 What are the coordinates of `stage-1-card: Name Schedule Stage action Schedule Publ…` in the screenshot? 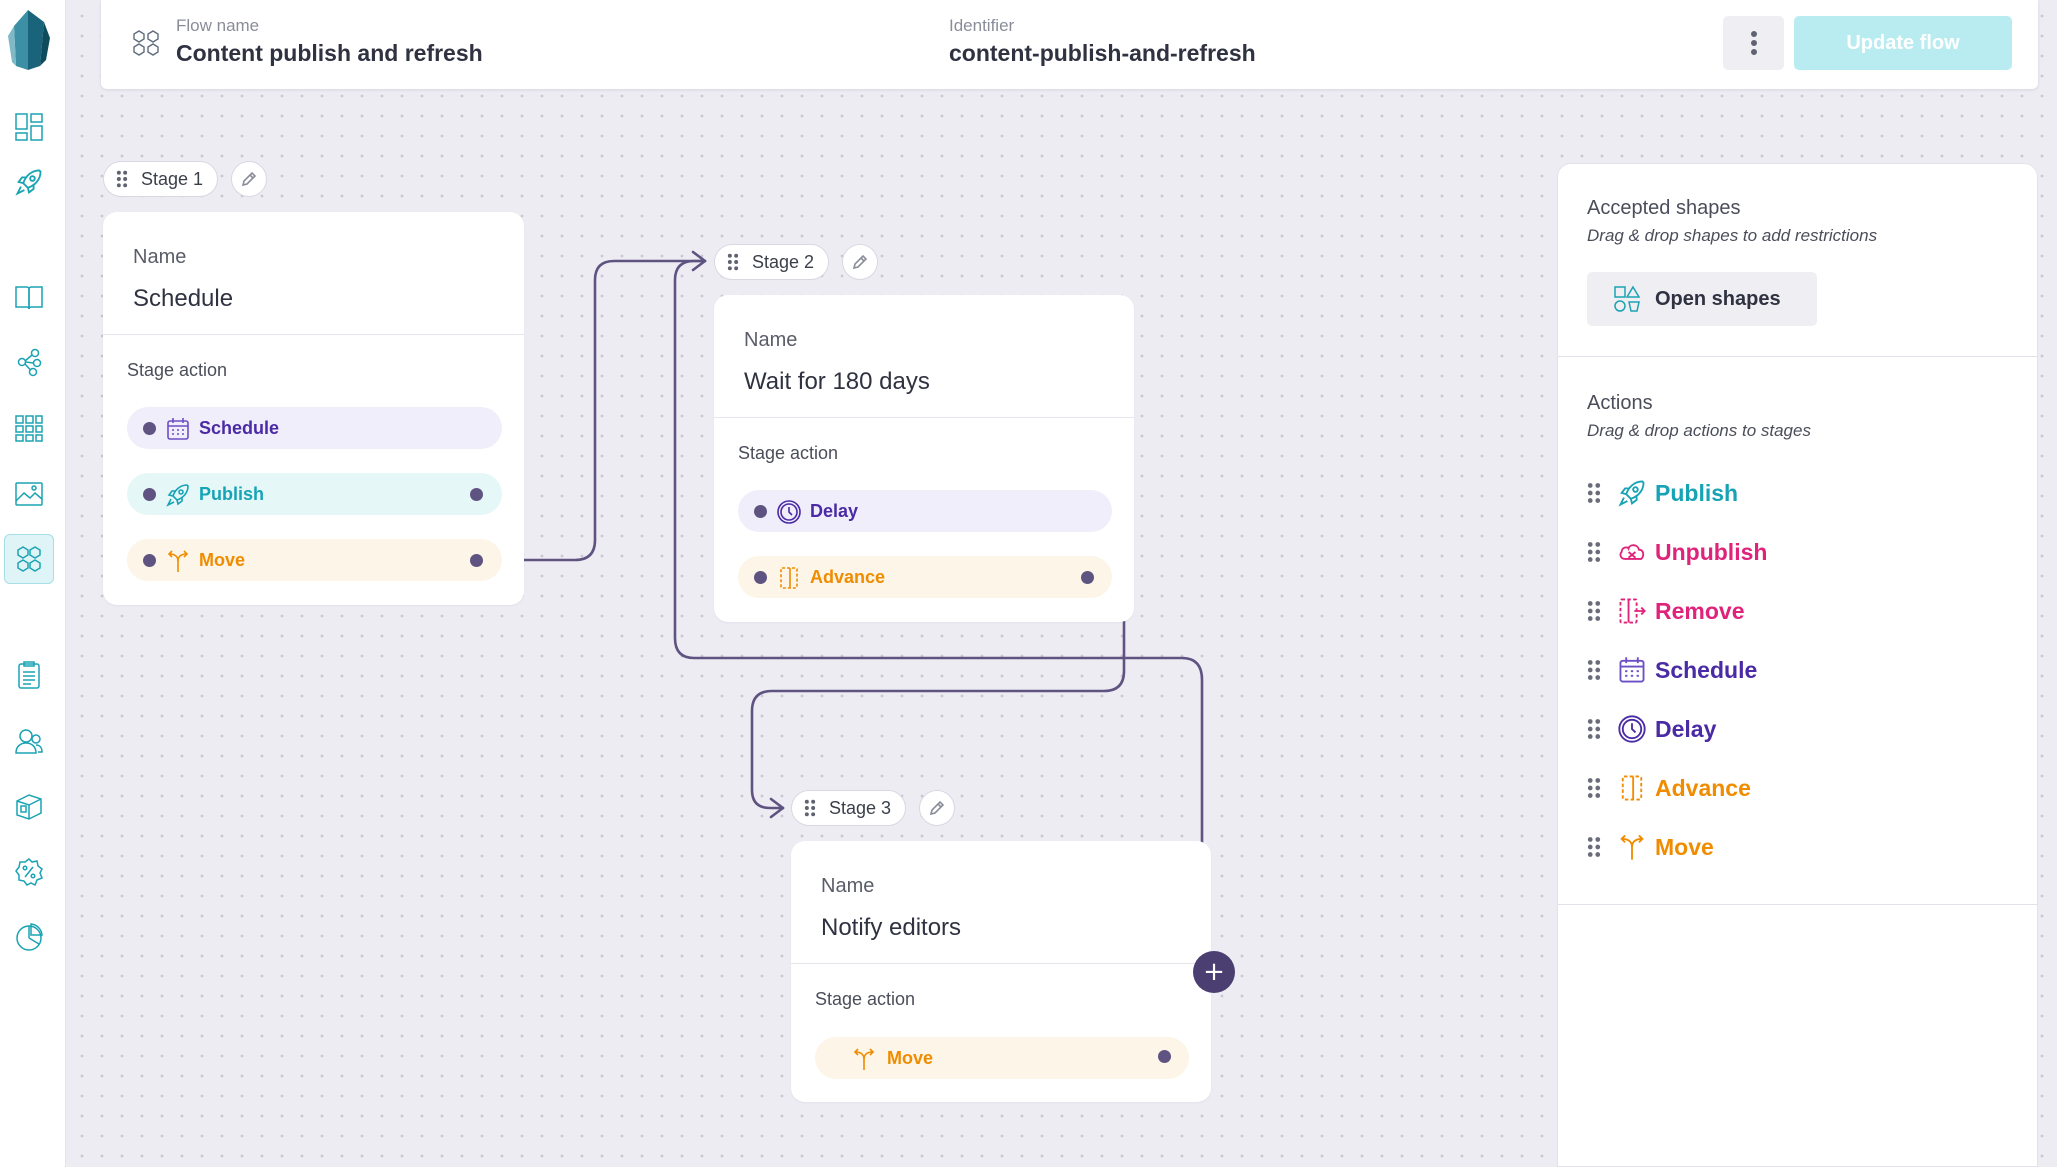 It's located at (313, 408).